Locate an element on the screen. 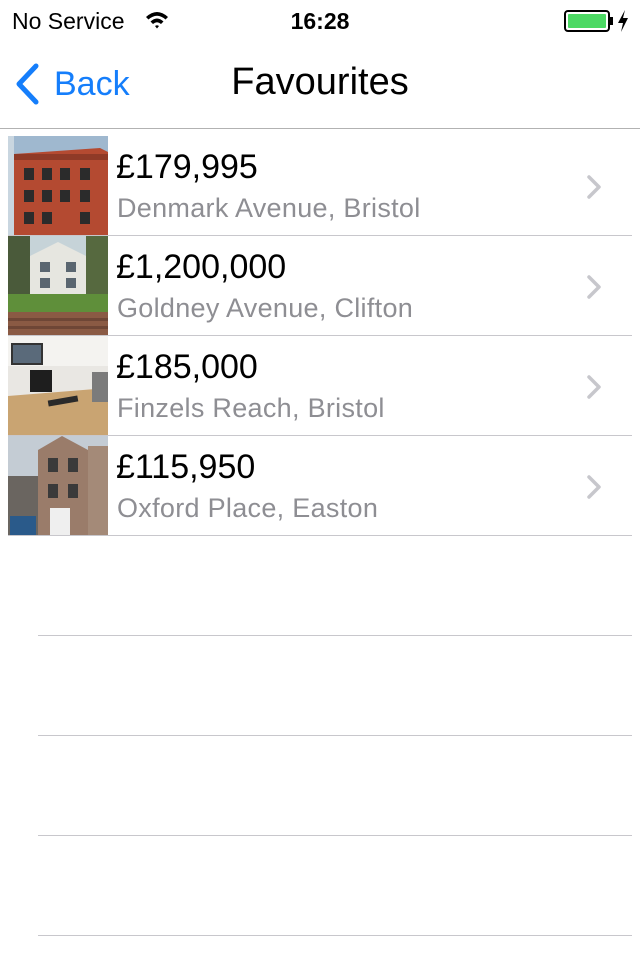 The image size is (640, 960). charging-bolt-icon is located at coordinates (623, 21).